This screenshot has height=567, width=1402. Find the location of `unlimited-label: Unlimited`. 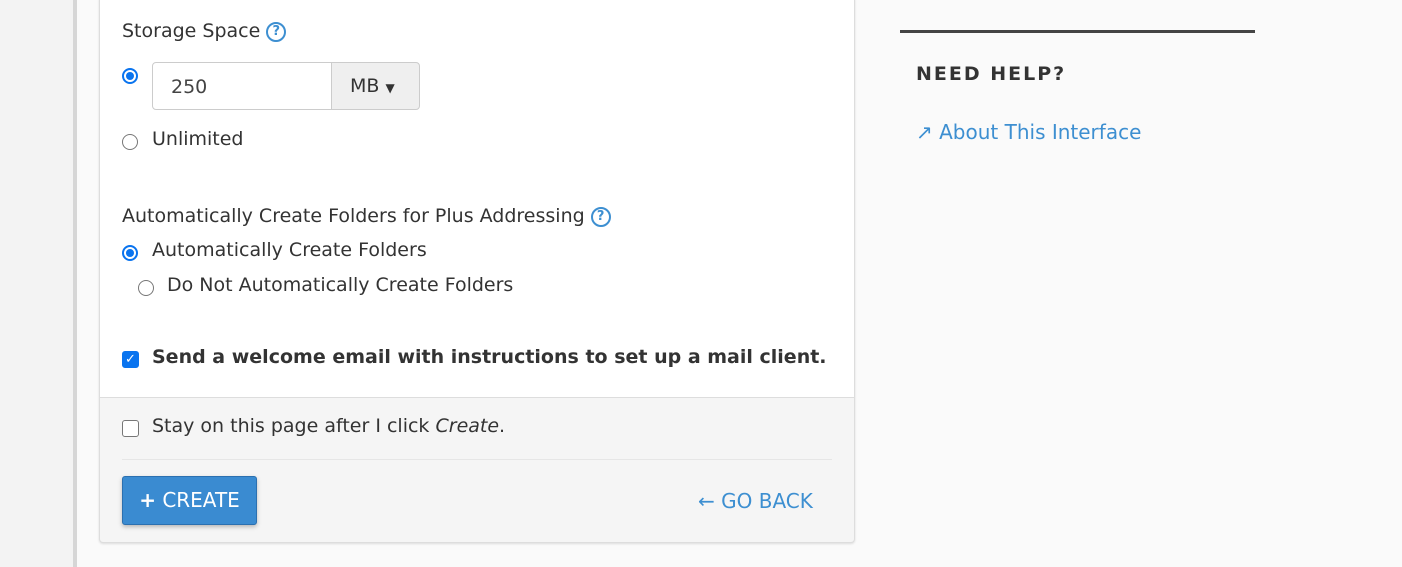

unlimited-label: Unlimited is located at coordinates (198, 139).